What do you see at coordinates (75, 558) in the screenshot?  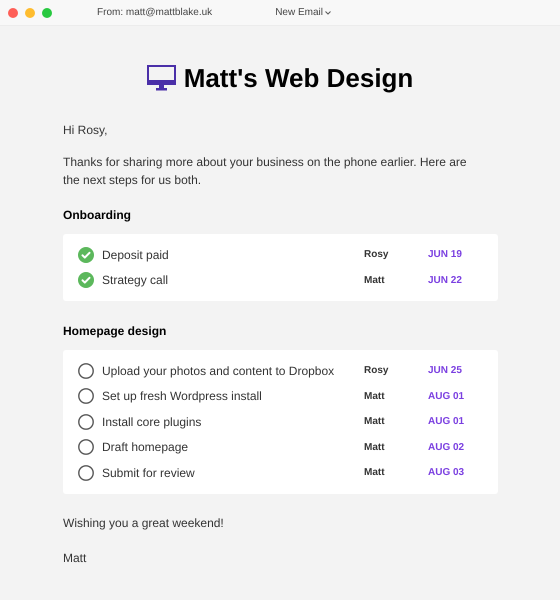 I see `signature: Matt` at bounding box center [75, 558].